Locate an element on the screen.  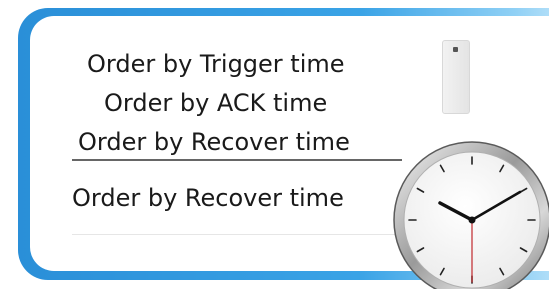
options-scrollbar is located at coordinates (456, 77).